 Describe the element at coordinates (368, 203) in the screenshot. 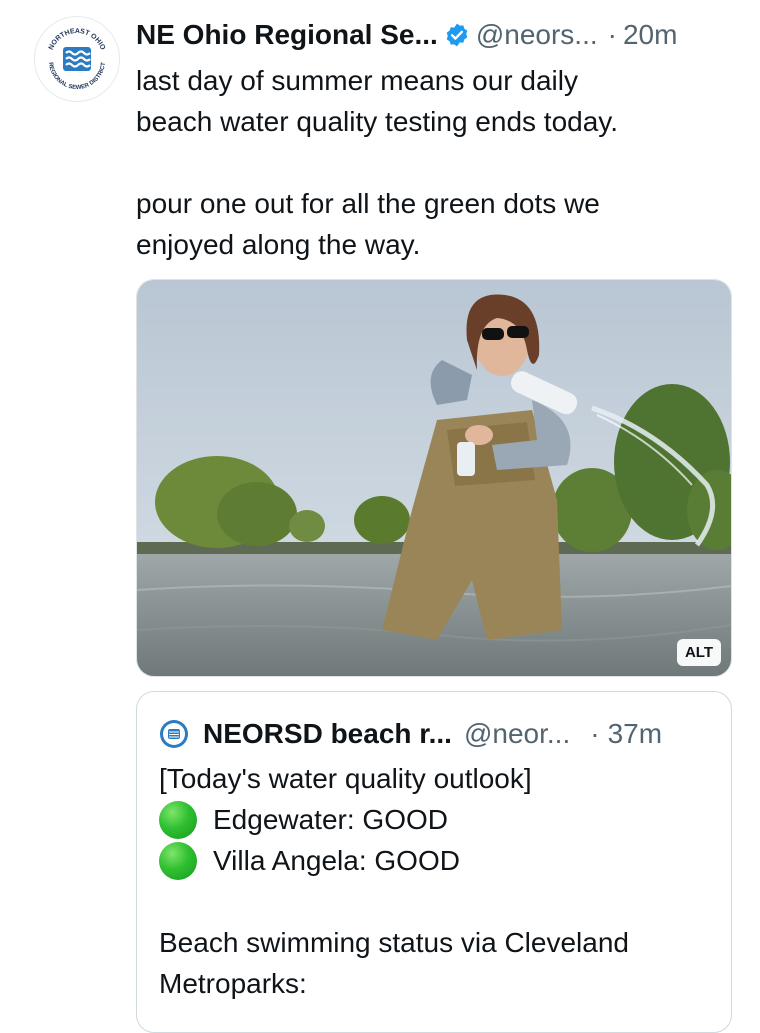

I see `tweet-text-line: pour one out for all the green dots we` at that location.